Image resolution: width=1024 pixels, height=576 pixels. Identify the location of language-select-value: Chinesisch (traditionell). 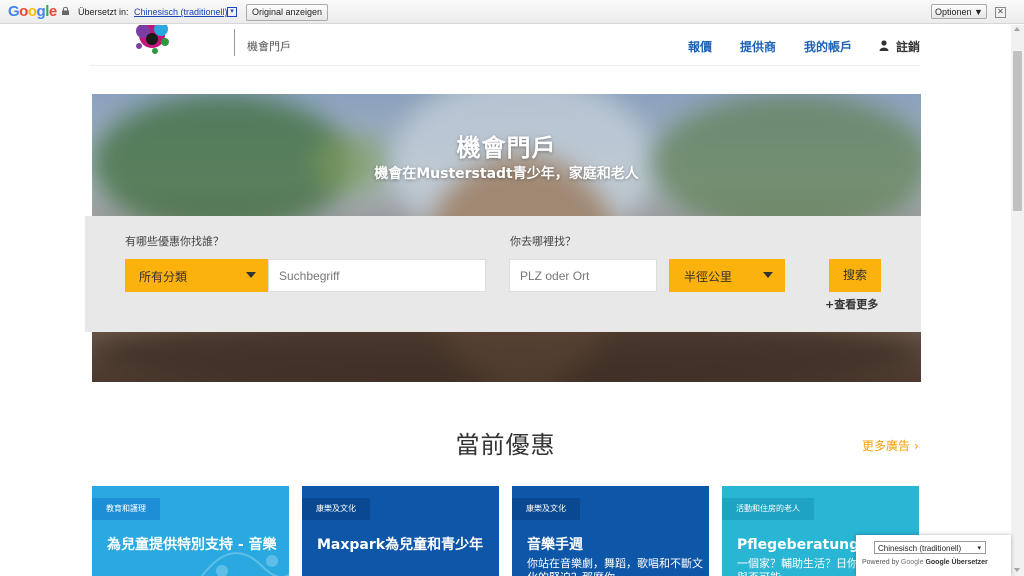
(920, 548).